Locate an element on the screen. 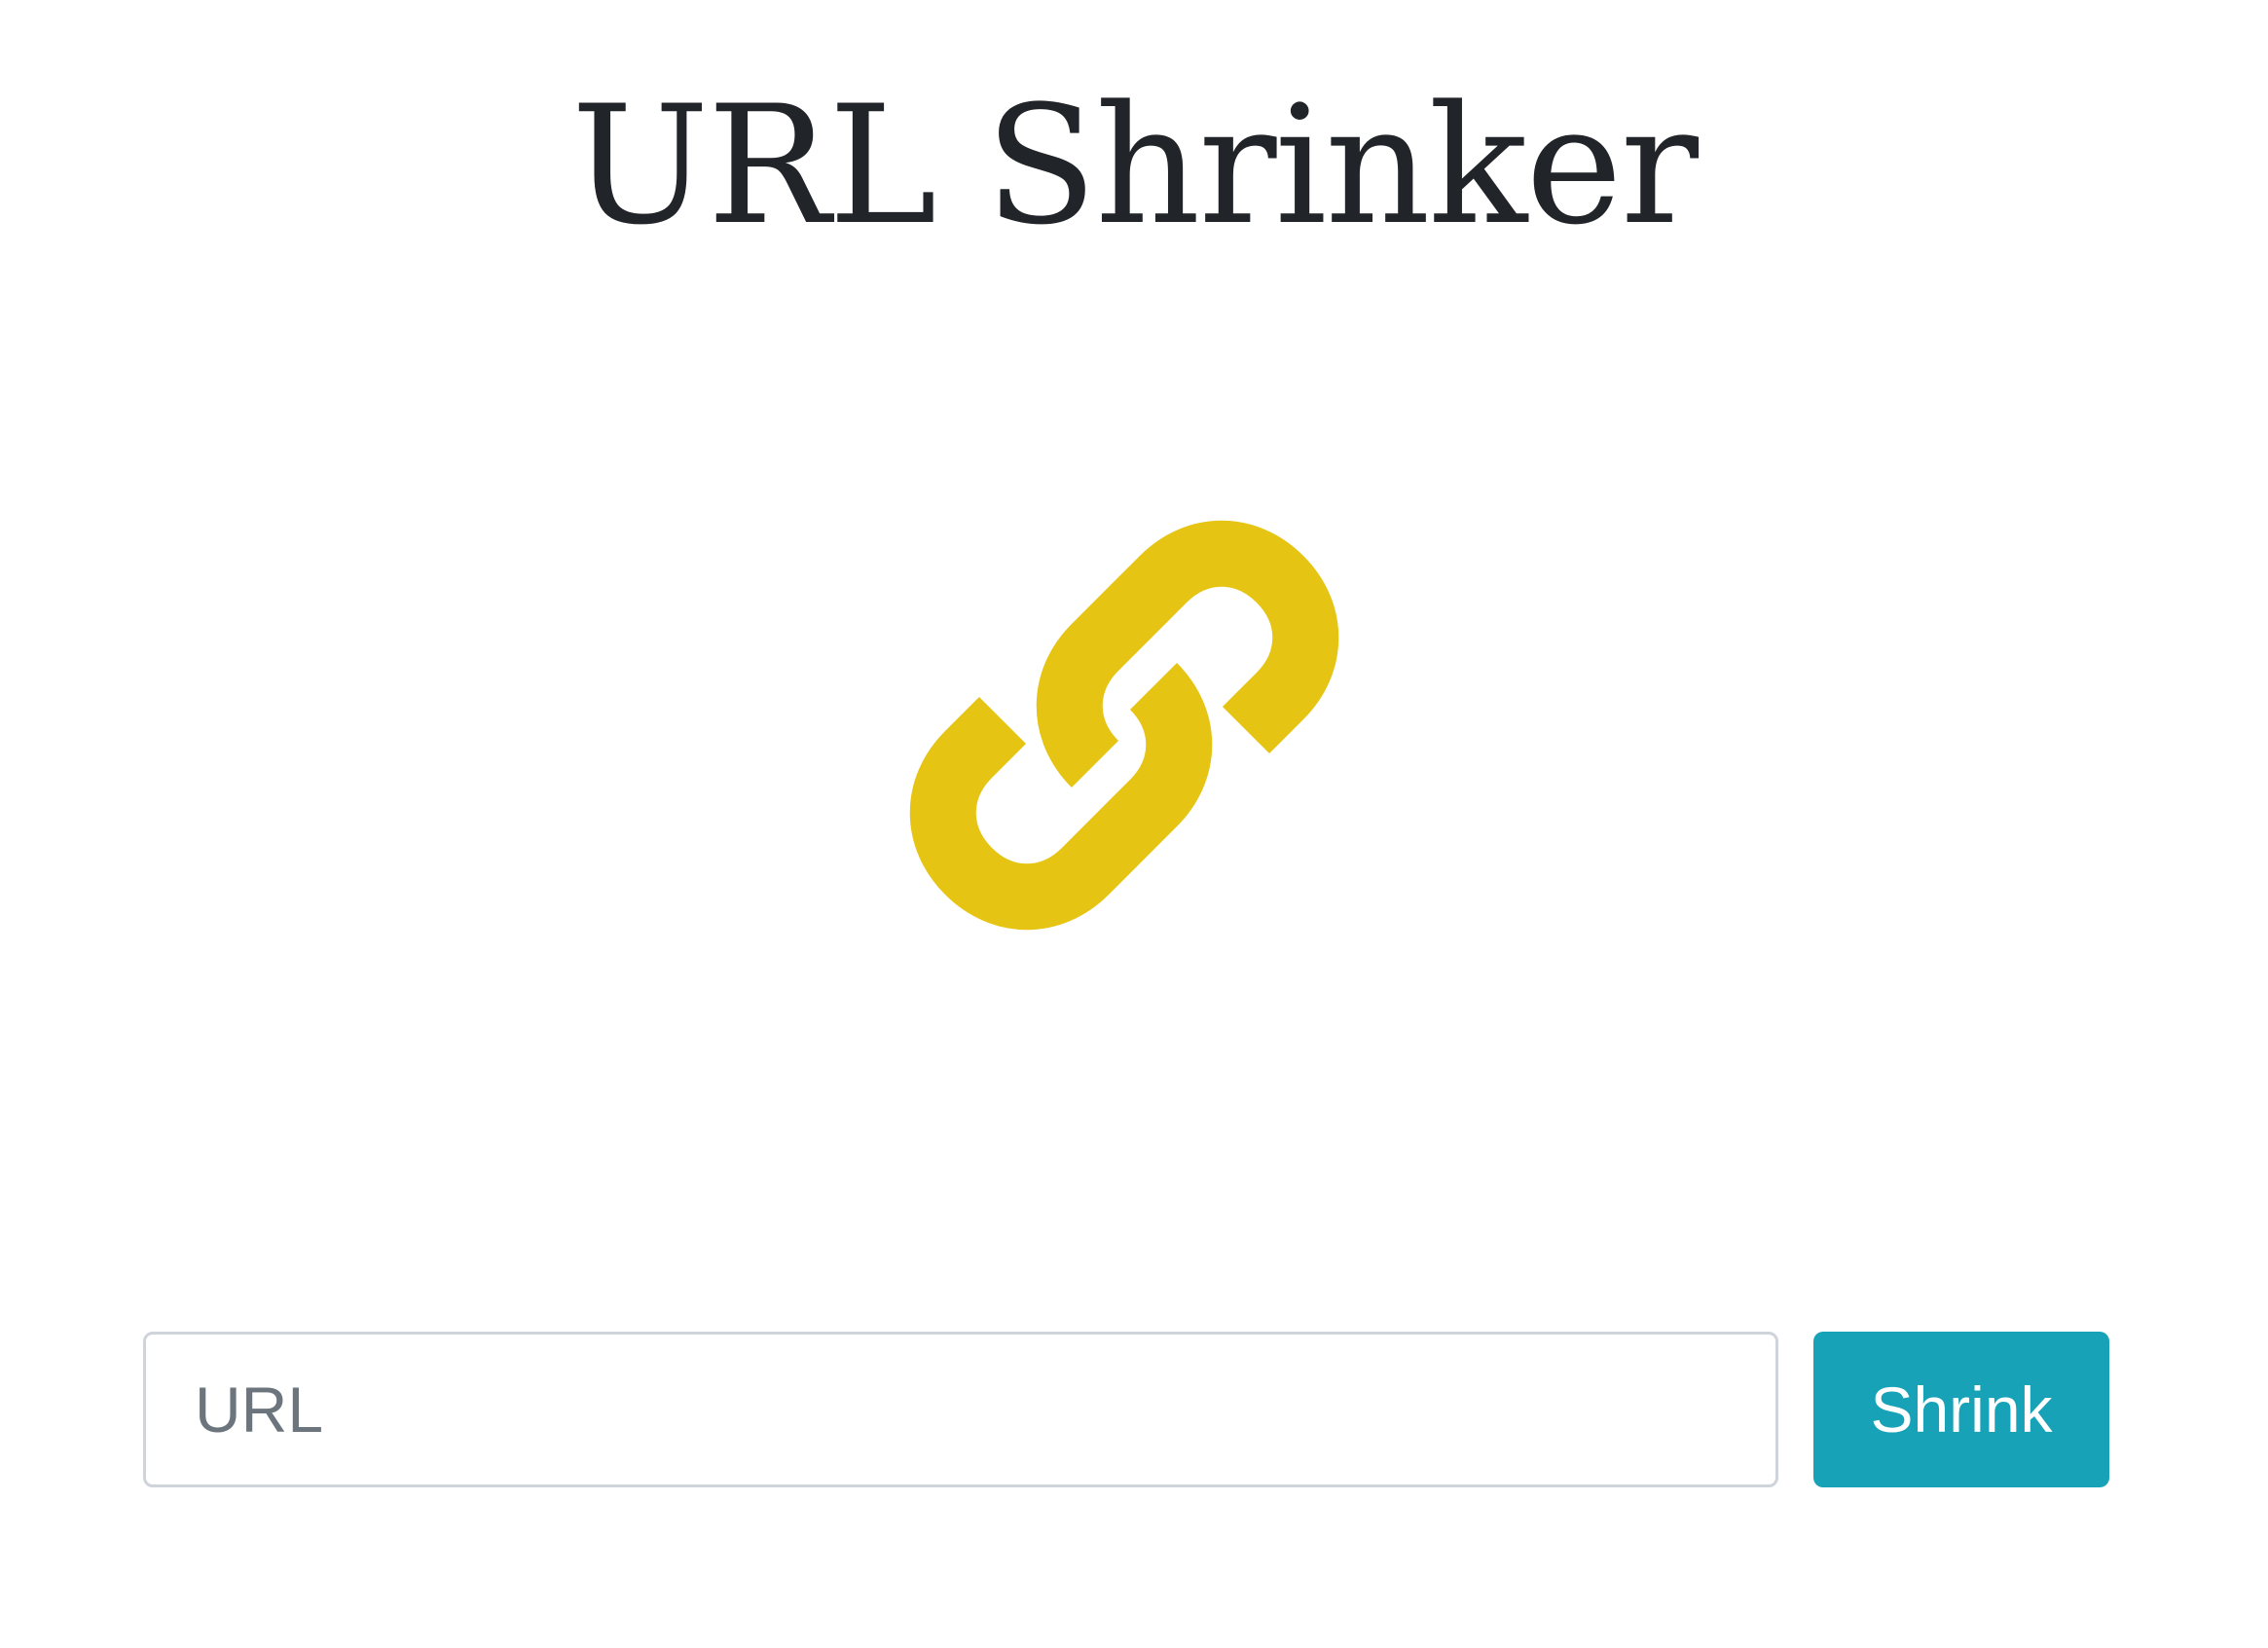  url-form: Shrink is located at coordinates (1126, 1409).